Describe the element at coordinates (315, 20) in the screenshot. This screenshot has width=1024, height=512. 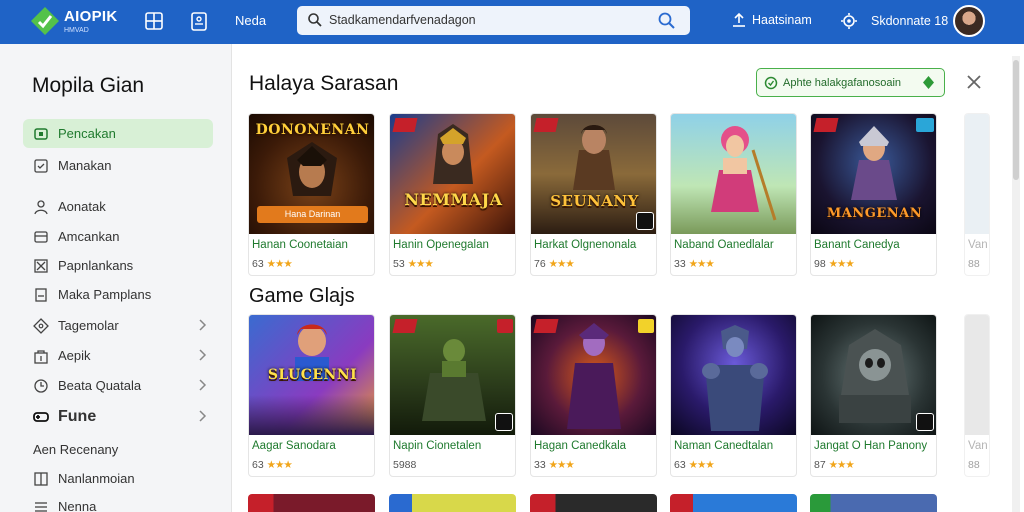
I see `search-icon` at that location.